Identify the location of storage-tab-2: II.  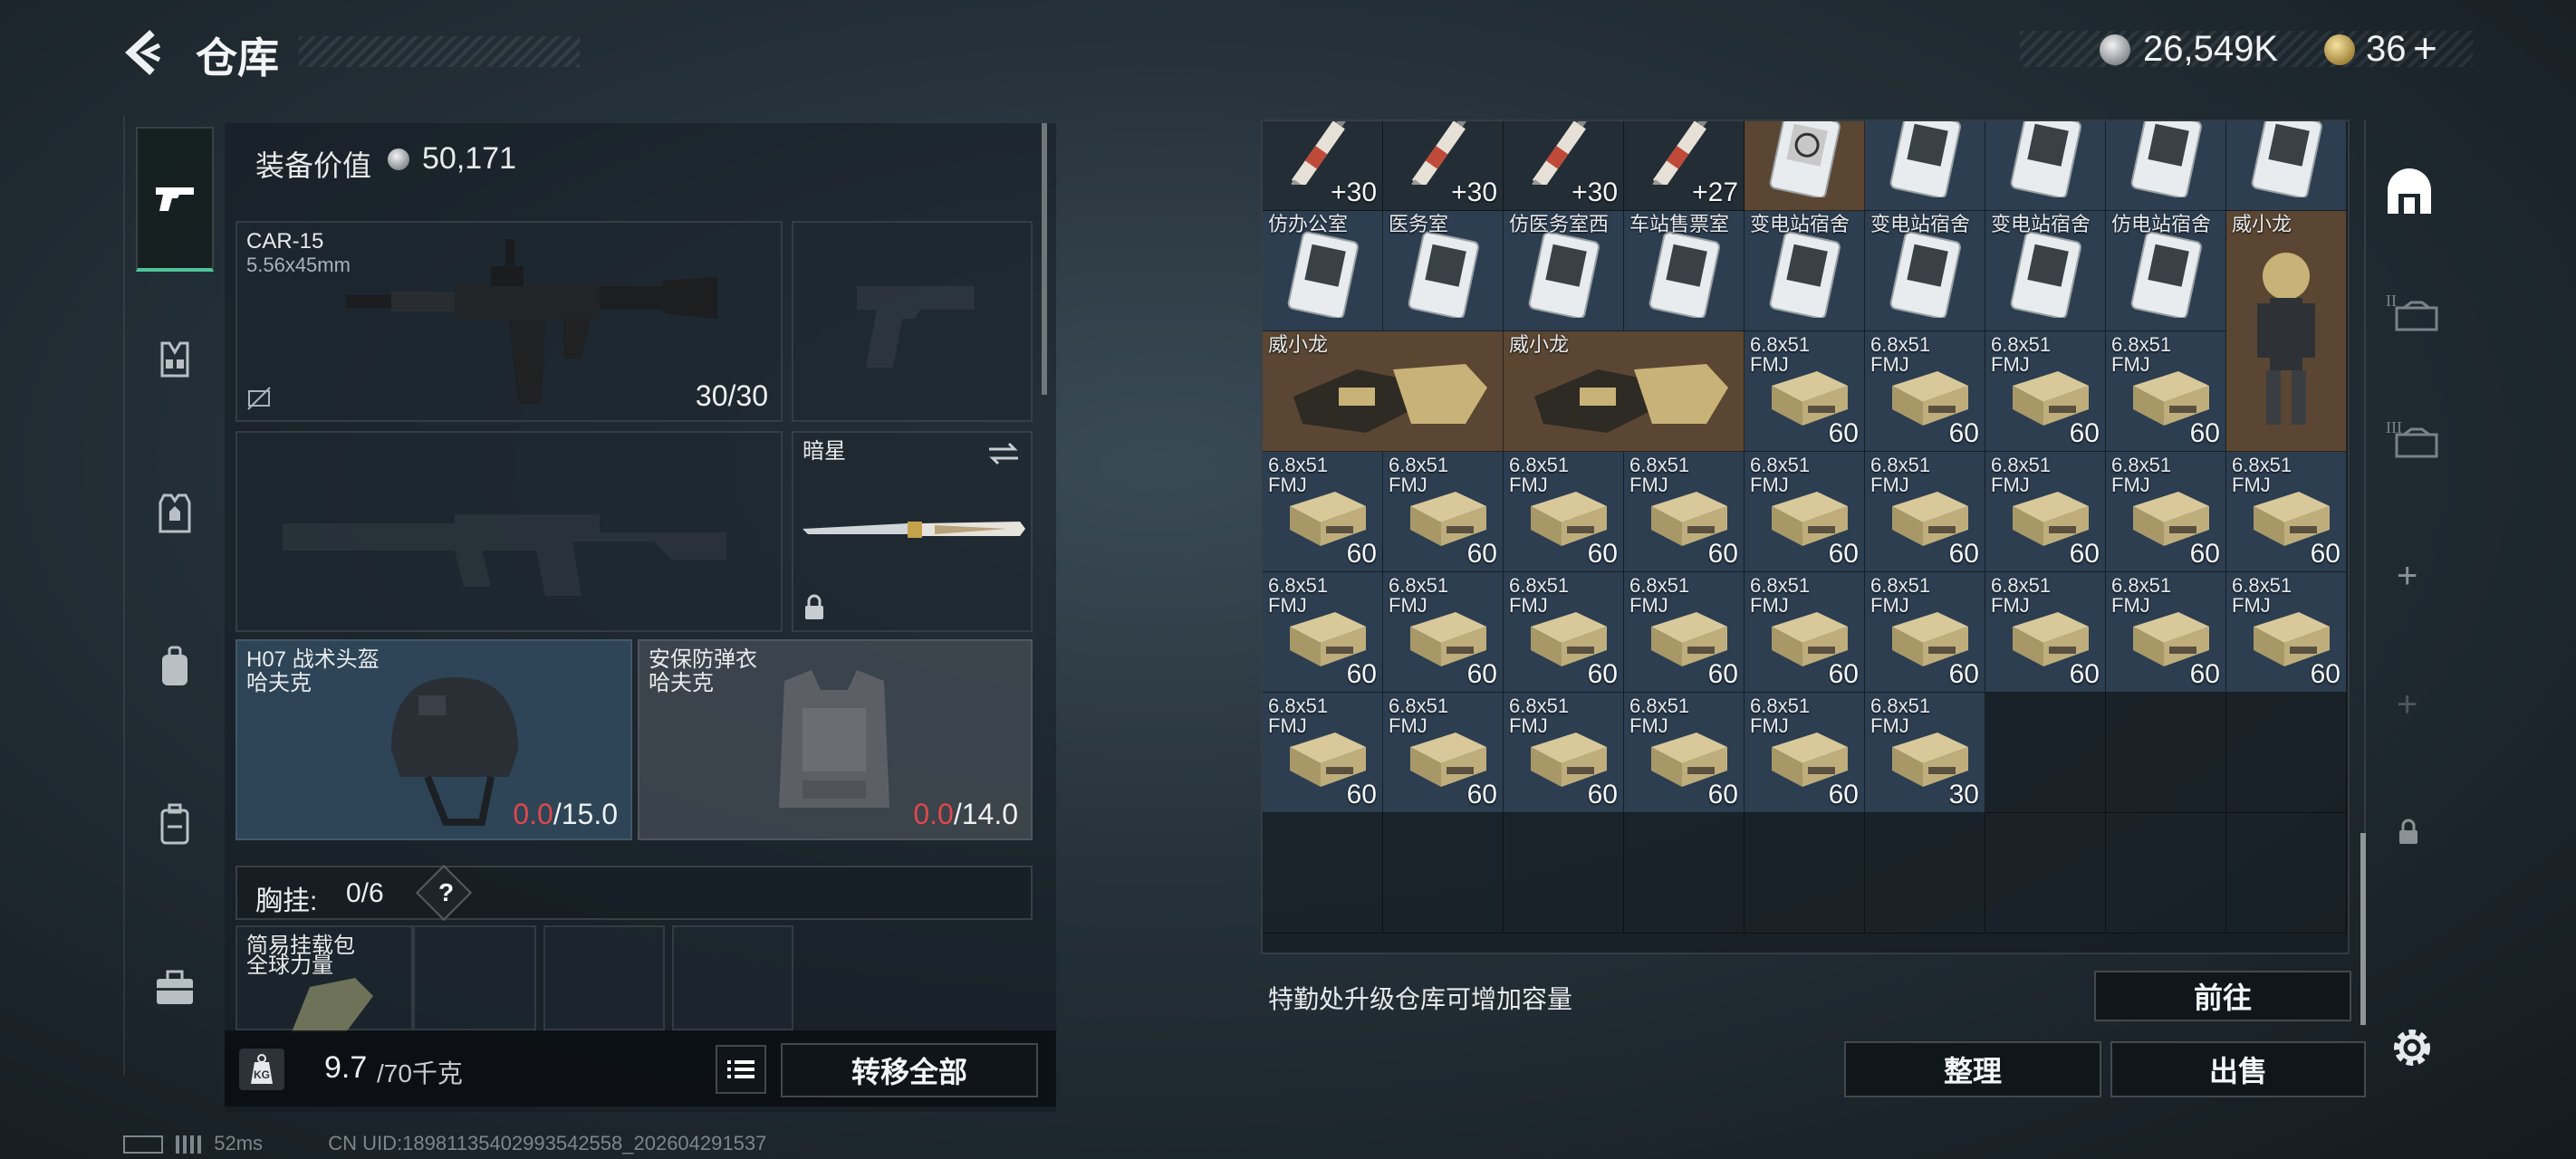
(2413, 314).